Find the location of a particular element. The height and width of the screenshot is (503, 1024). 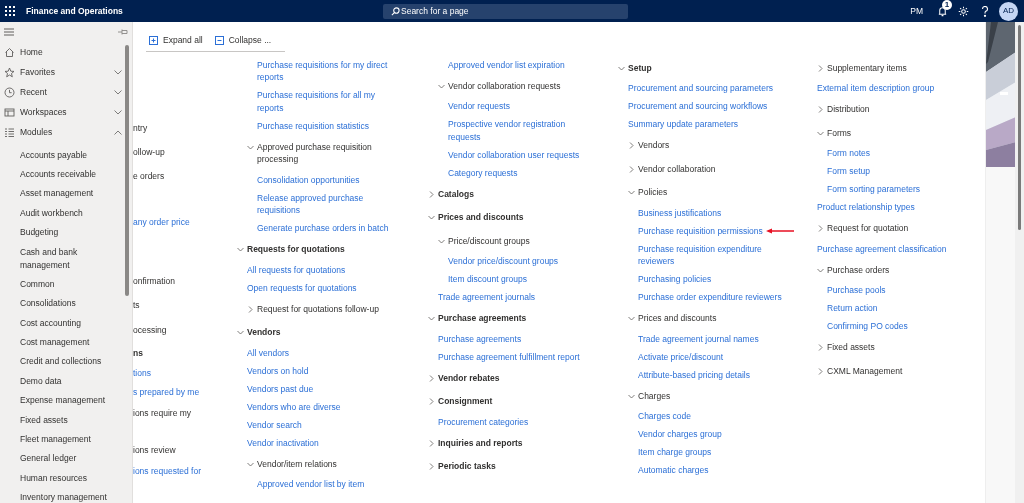

nav-group-label: Price/discount groups is located at coordinates (489, 240).